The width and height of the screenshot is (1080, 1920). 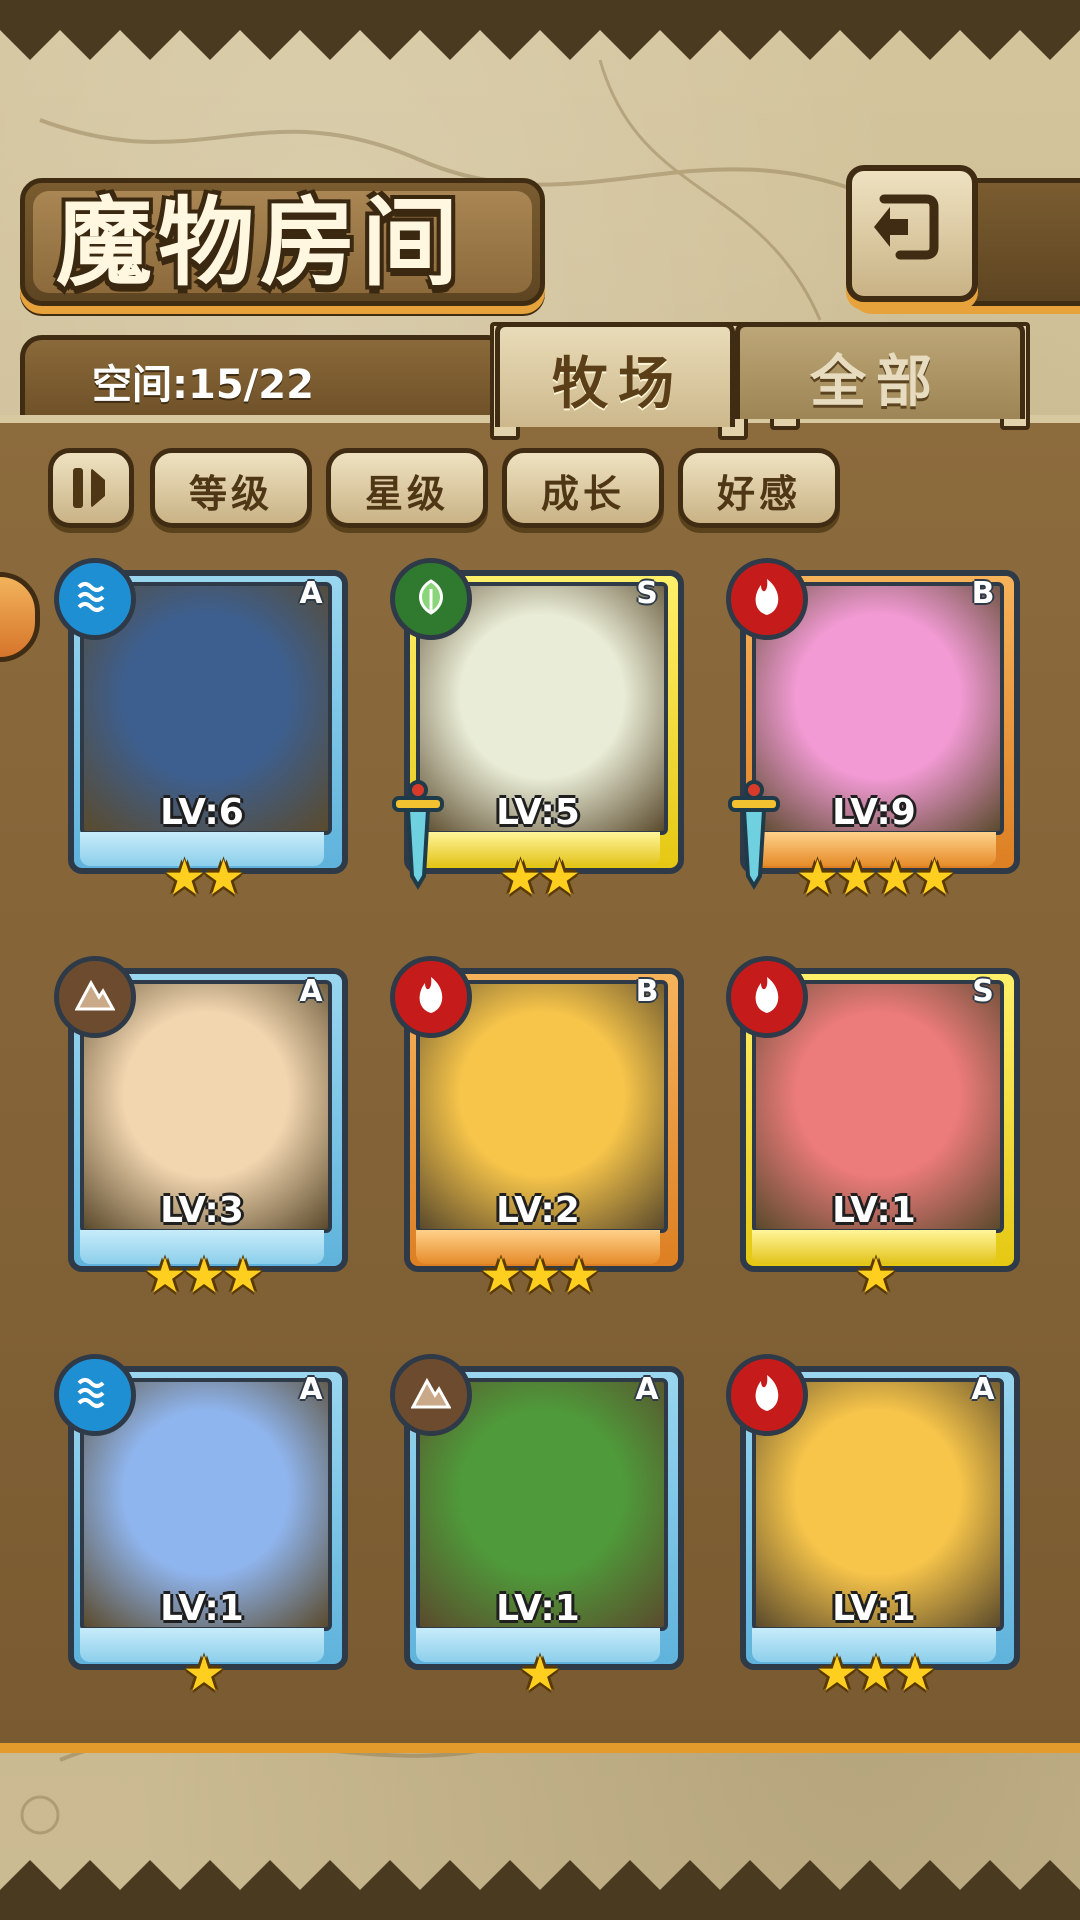 I want to click on monster-card: A LV:1 ★★★, so click(x=873, y=1528).